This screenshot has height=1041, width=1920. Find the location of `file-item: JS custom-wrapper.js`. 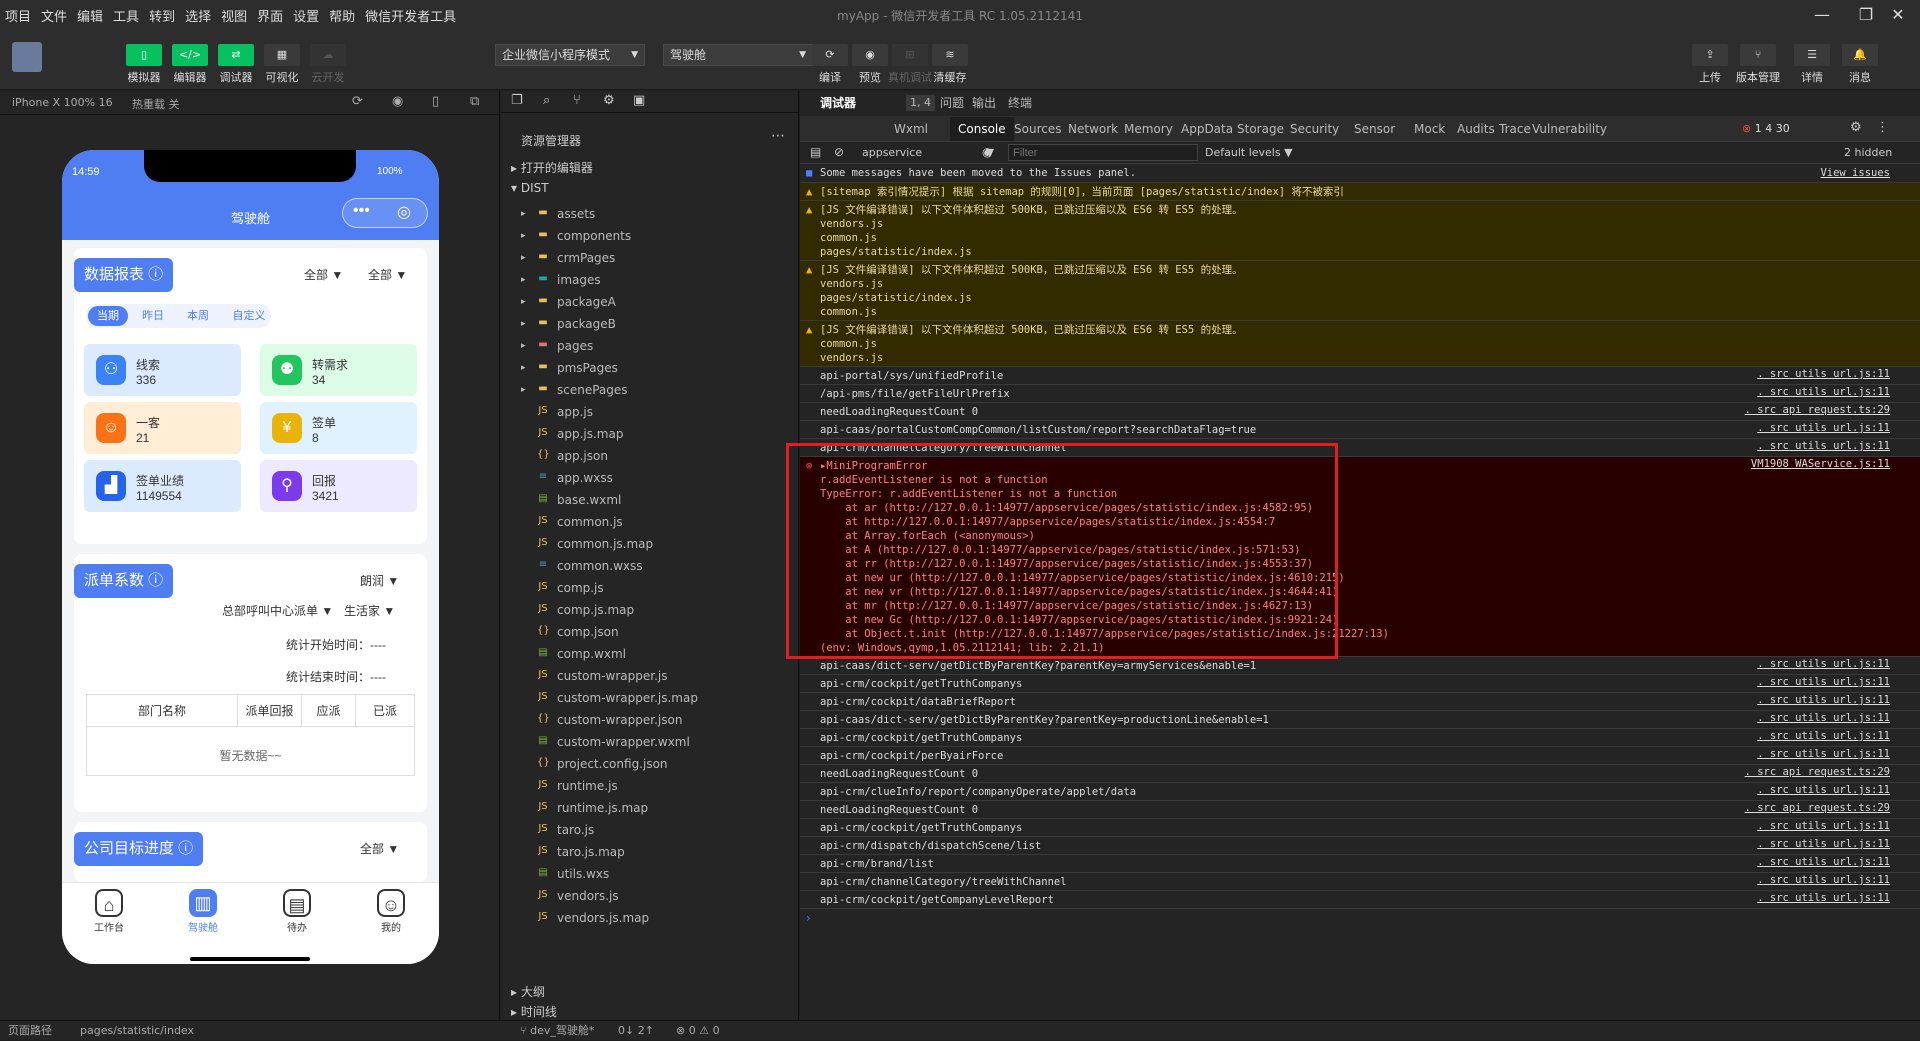

file-item: JS custom-wrapper.js is located at coordinates (650, 676).